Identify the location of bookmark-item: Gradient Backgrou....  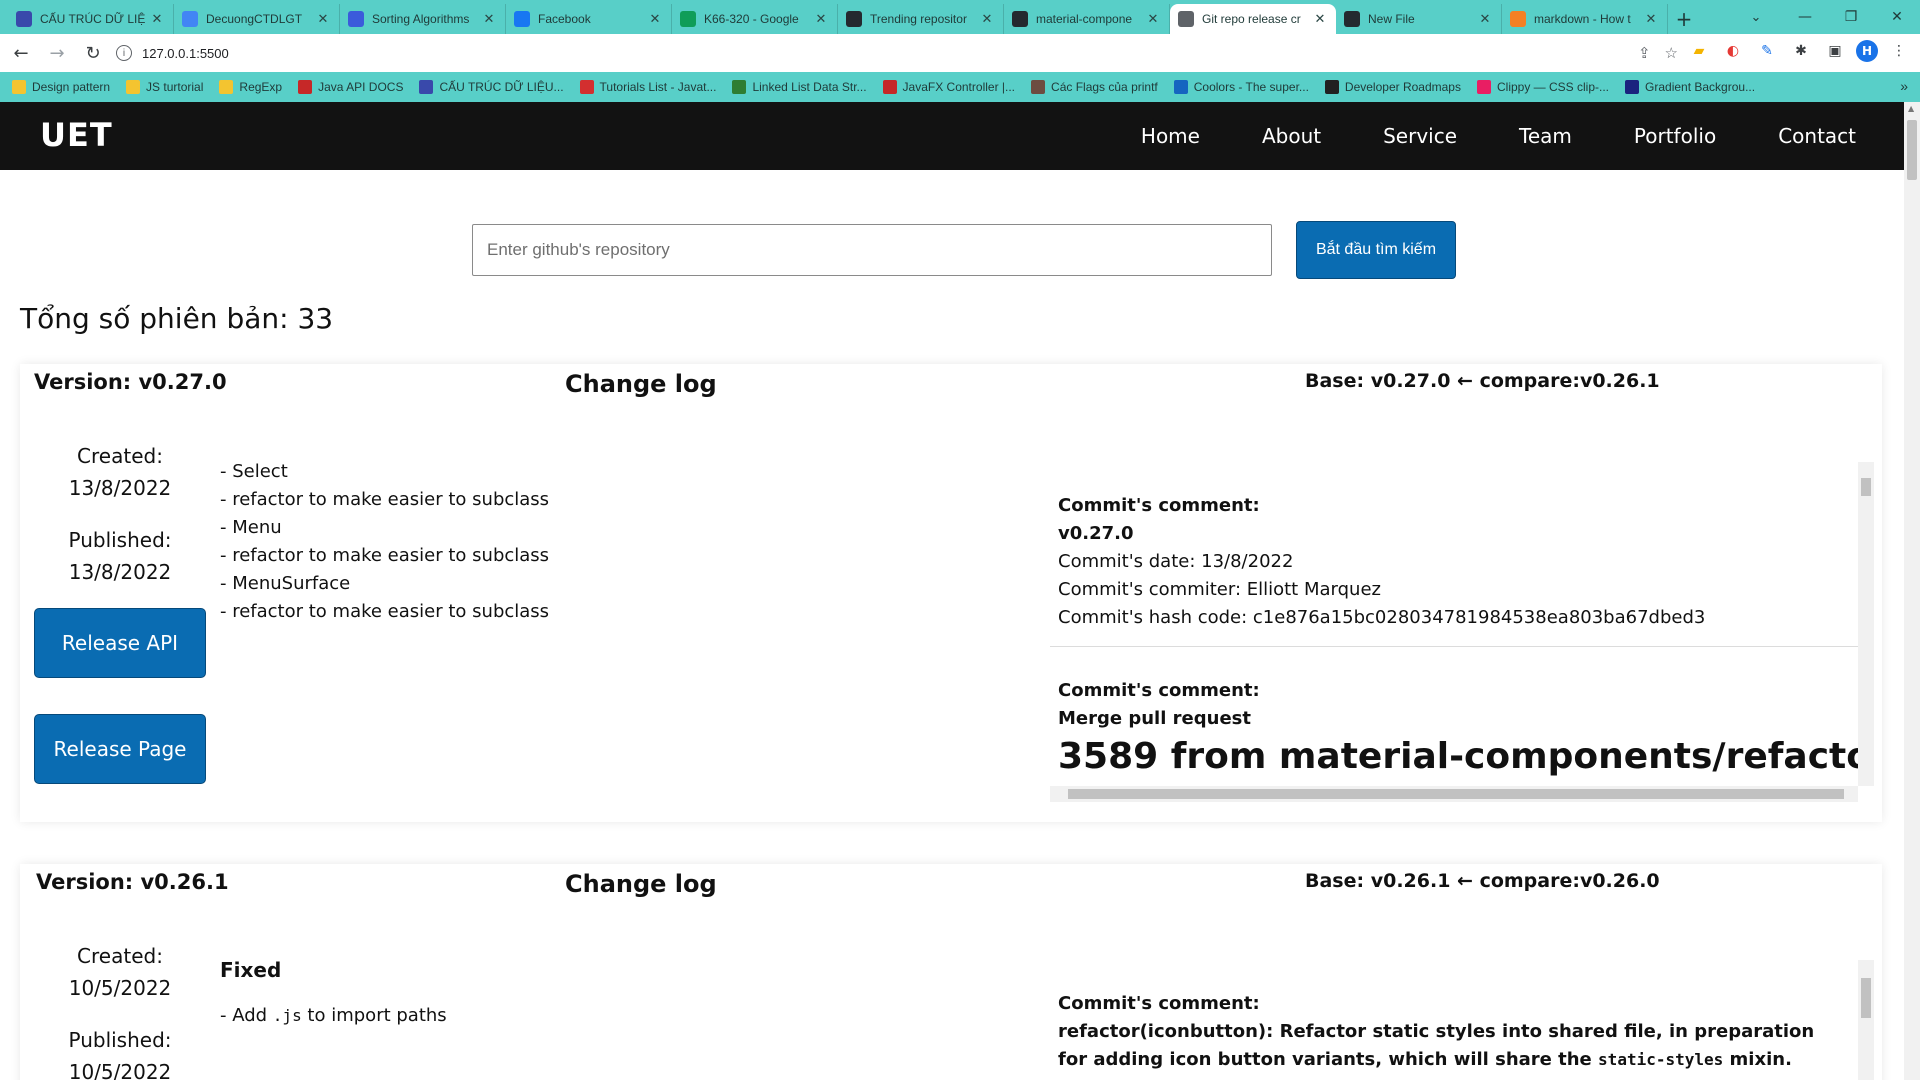
(1690, 87).